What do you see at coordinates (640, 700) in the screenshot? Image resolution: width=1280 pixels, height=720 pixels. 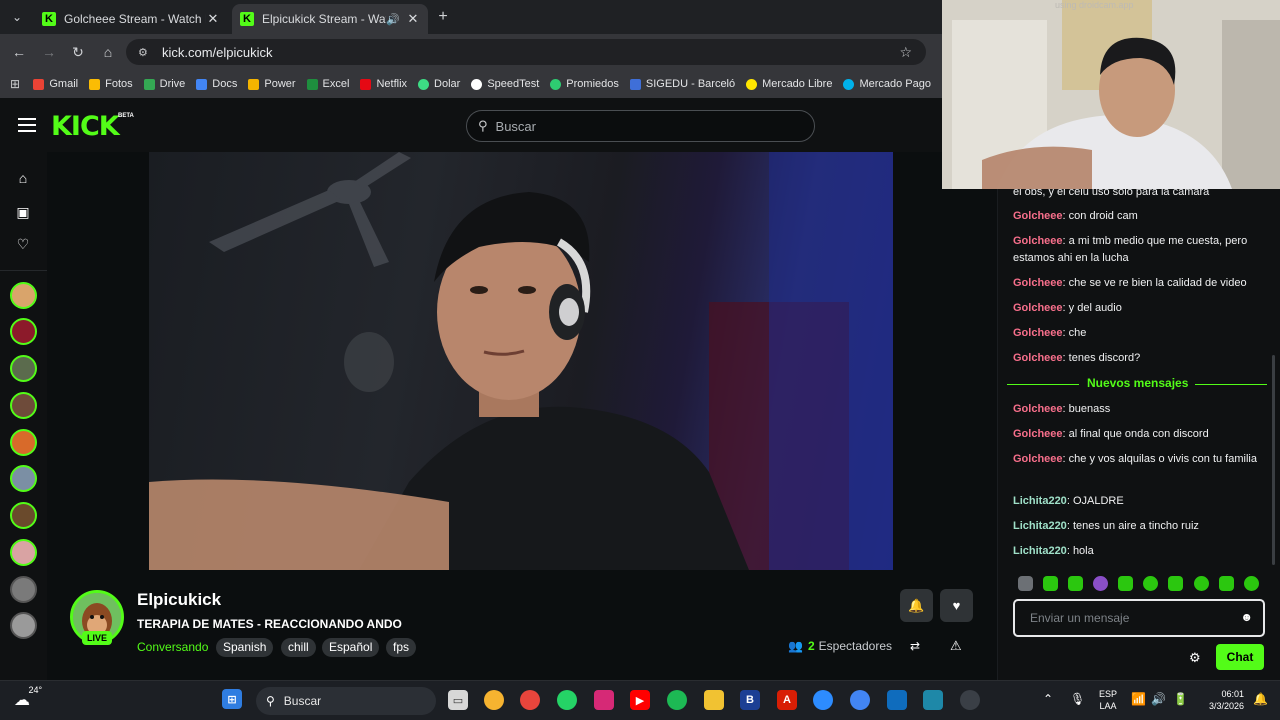 I see `youtube-icon: ▶` at bounding box center [640, 700].